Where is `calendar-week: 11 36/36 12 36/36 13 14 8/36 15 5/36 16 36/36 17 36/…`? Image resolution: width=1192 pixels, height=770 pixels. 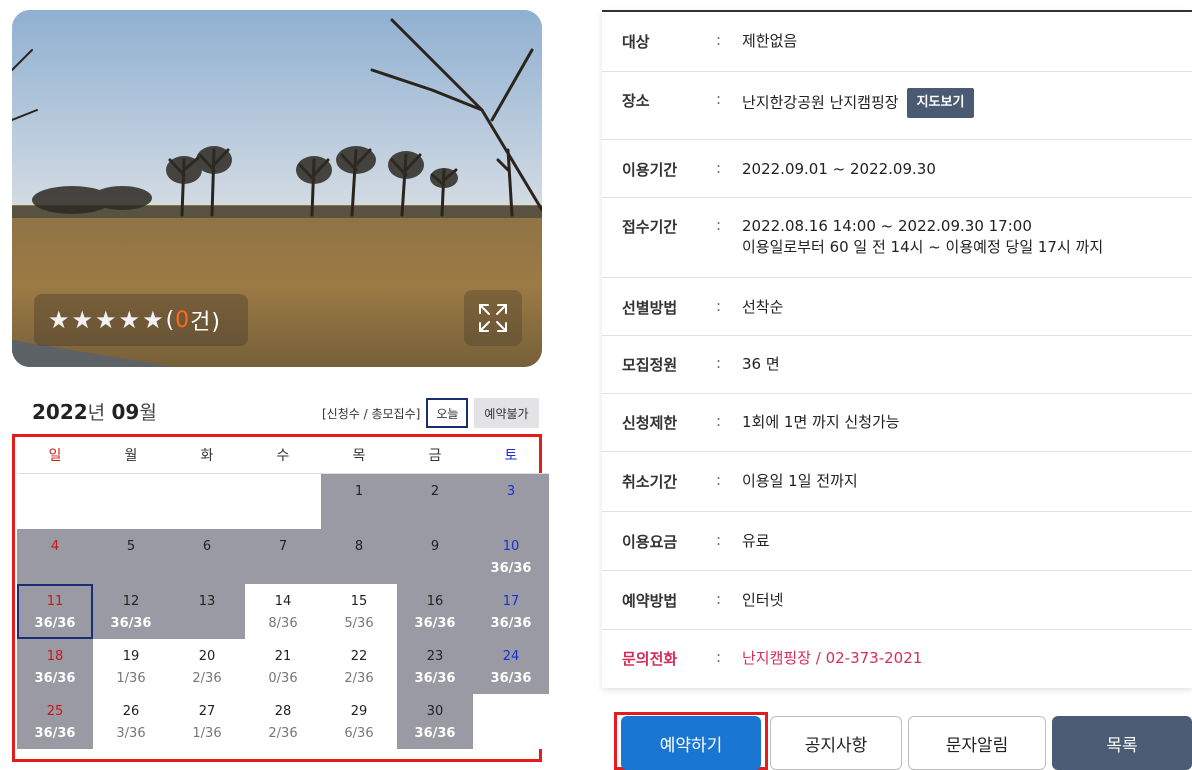 calendar-week: 11 36/36 12 36/36 13 14 8/36 15 5/36 16 36/36 17 36/… is located at coordinates (283, 611).